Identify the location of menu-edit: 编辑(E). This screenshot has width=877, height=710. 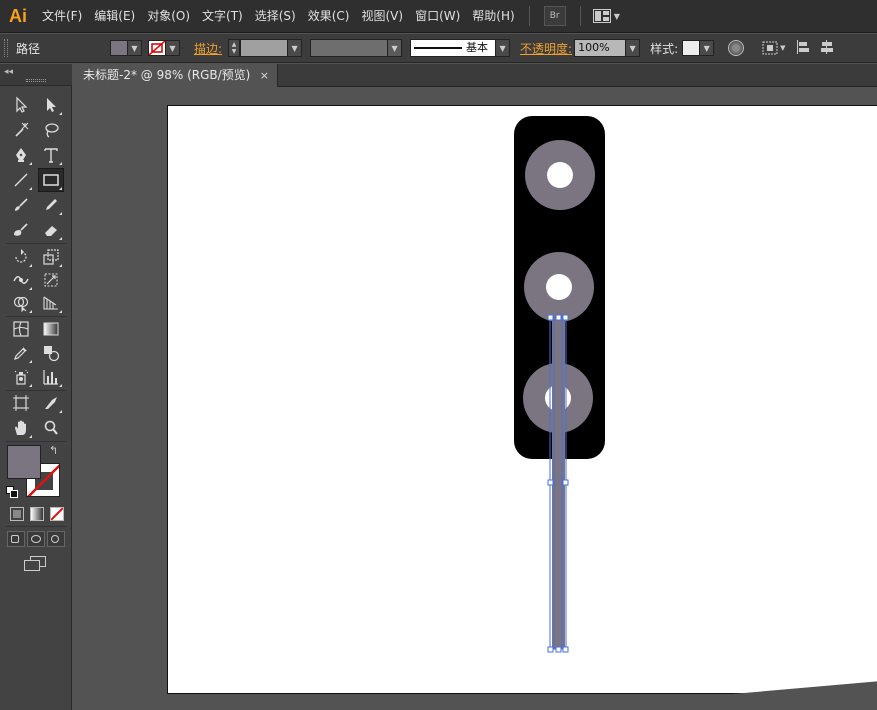
(114, 16).